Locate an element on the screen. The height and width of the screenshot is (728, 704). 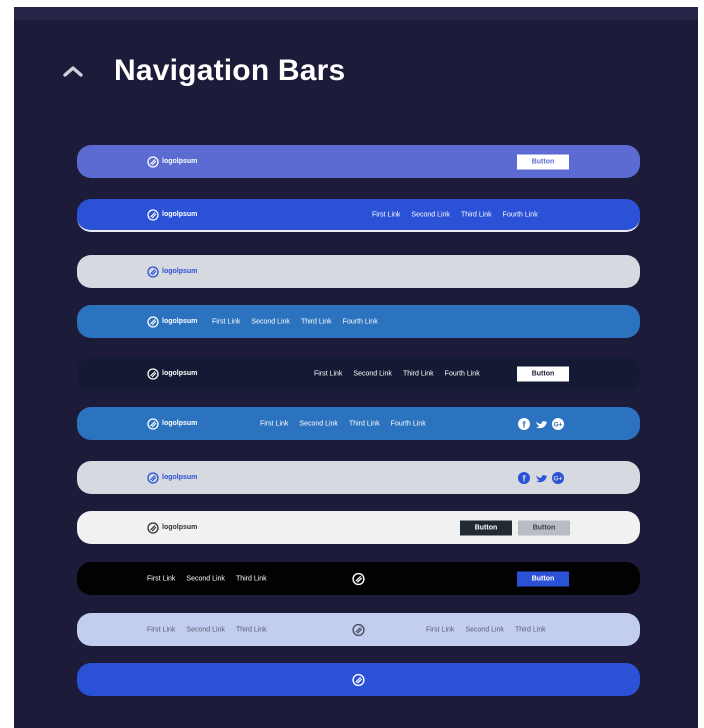
navbar-7: logolpsum f G+ is located at coordinates (358, 477).